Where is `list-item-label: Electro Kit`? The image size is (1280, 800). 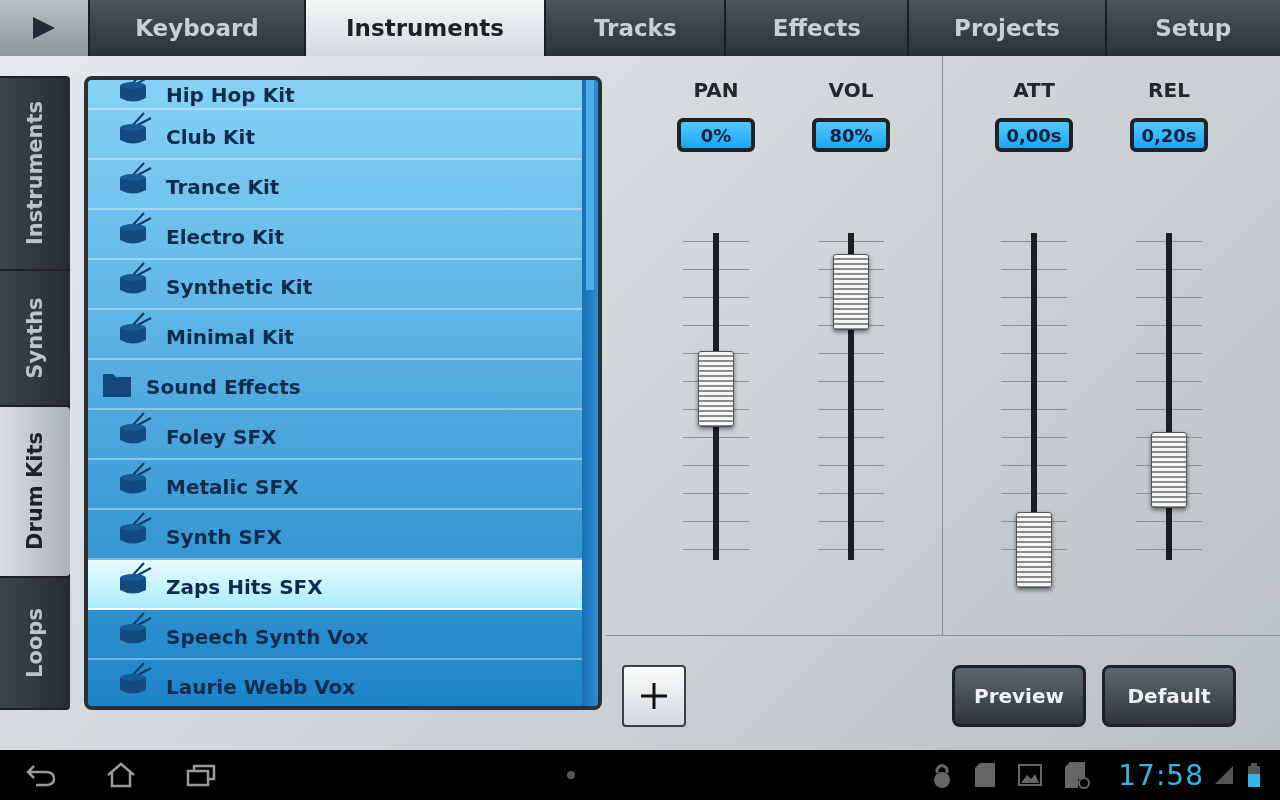
list-item-label: Electro Kit is located at coordinates (225, 237).